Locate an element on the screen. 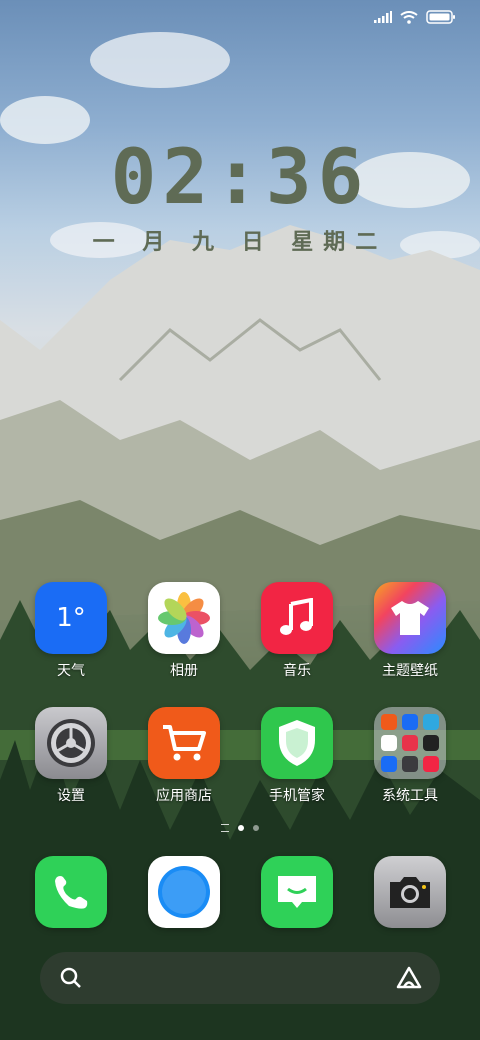 This screenshot has width=480, height=1040. music-note-glyph is located at coordinates (296, 616).